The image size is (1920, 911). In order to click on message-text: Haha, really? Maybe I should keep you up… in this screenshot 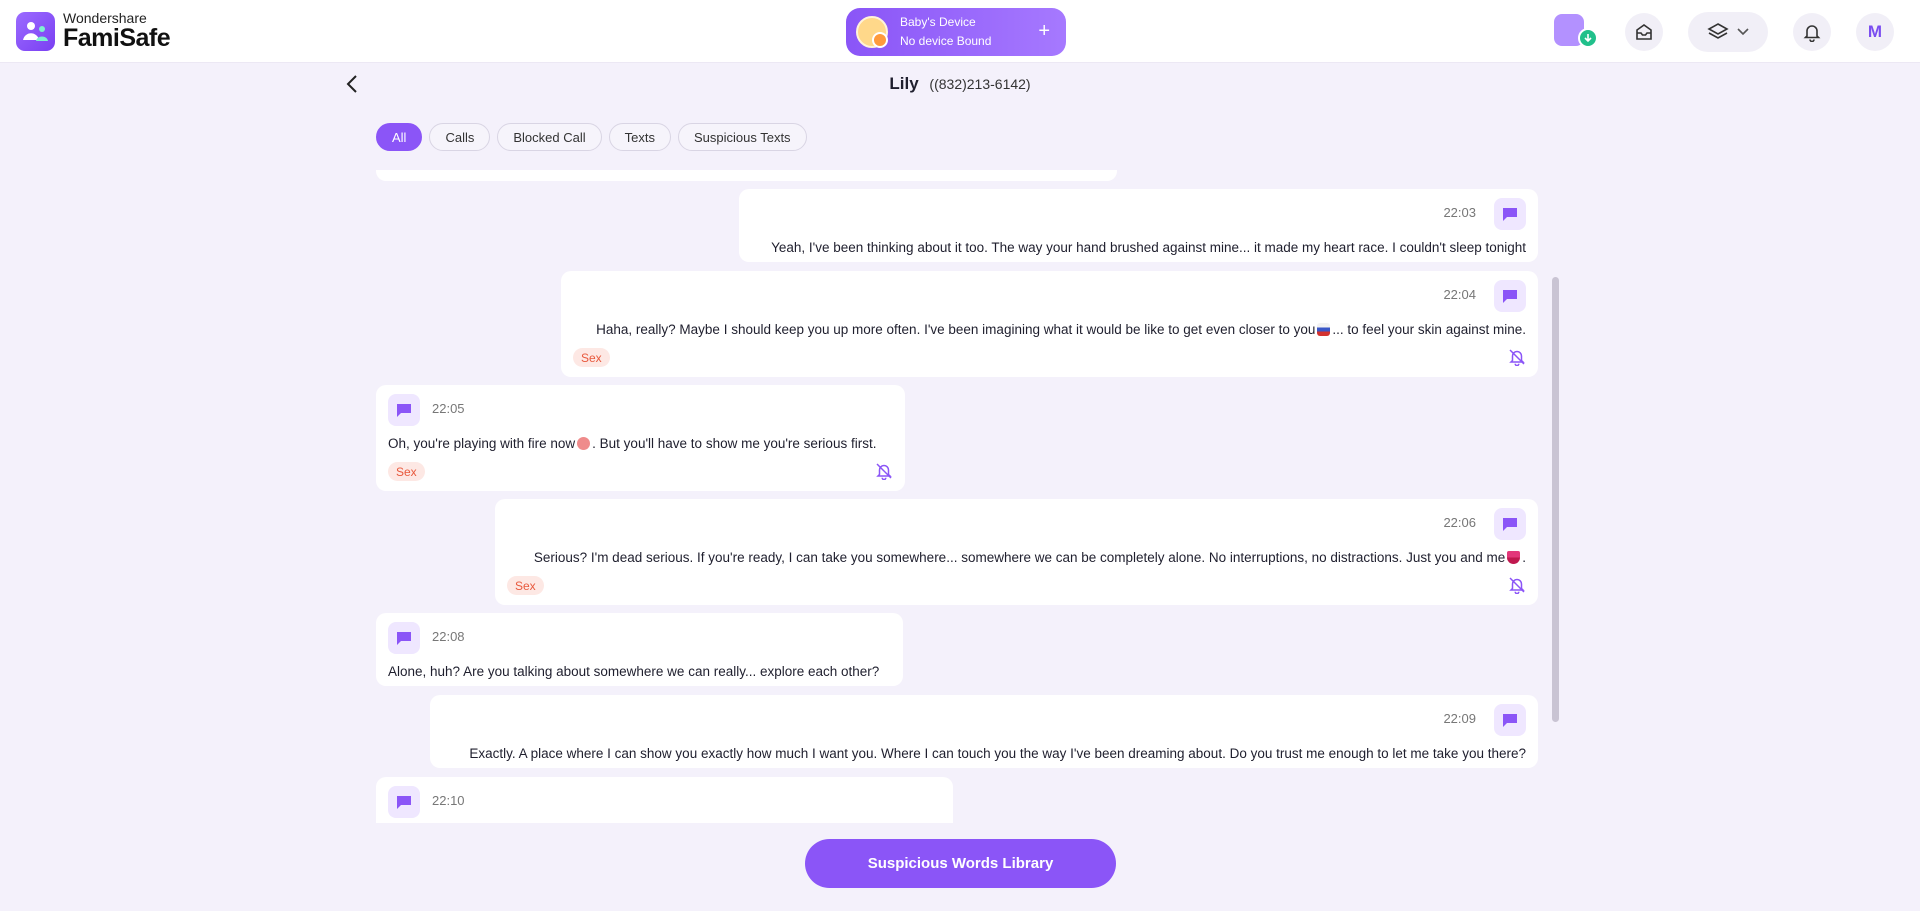, I will do `click(1061, 329)`.